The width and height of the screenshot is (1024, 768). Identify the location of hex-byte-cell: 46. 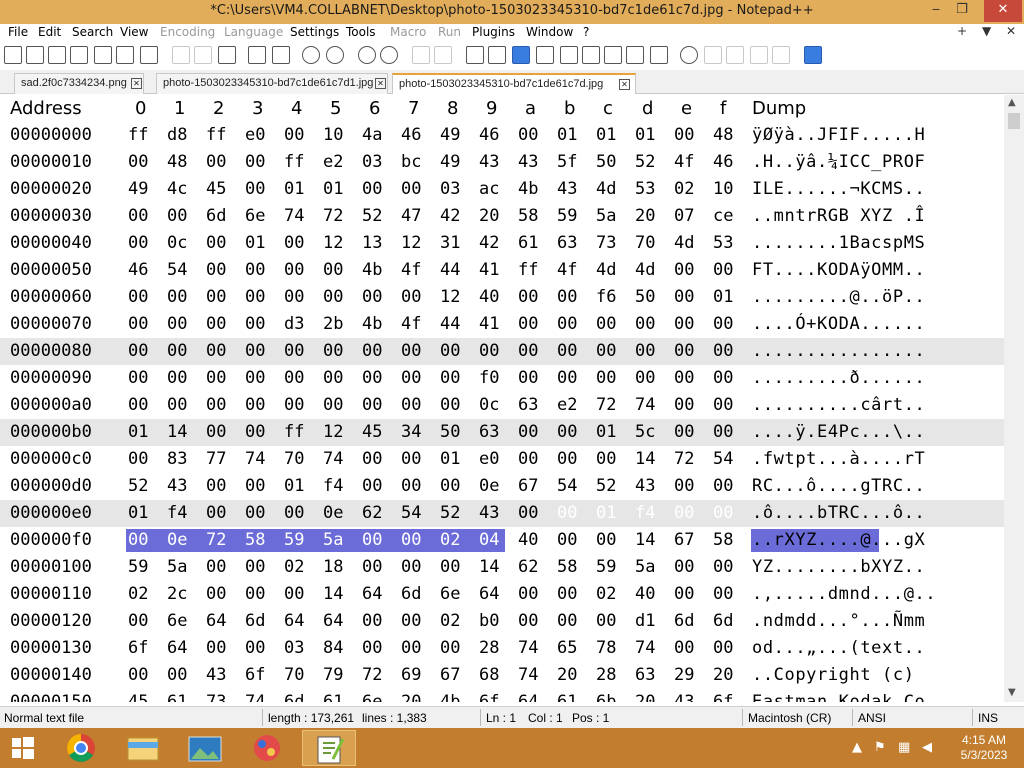
(723, 162).